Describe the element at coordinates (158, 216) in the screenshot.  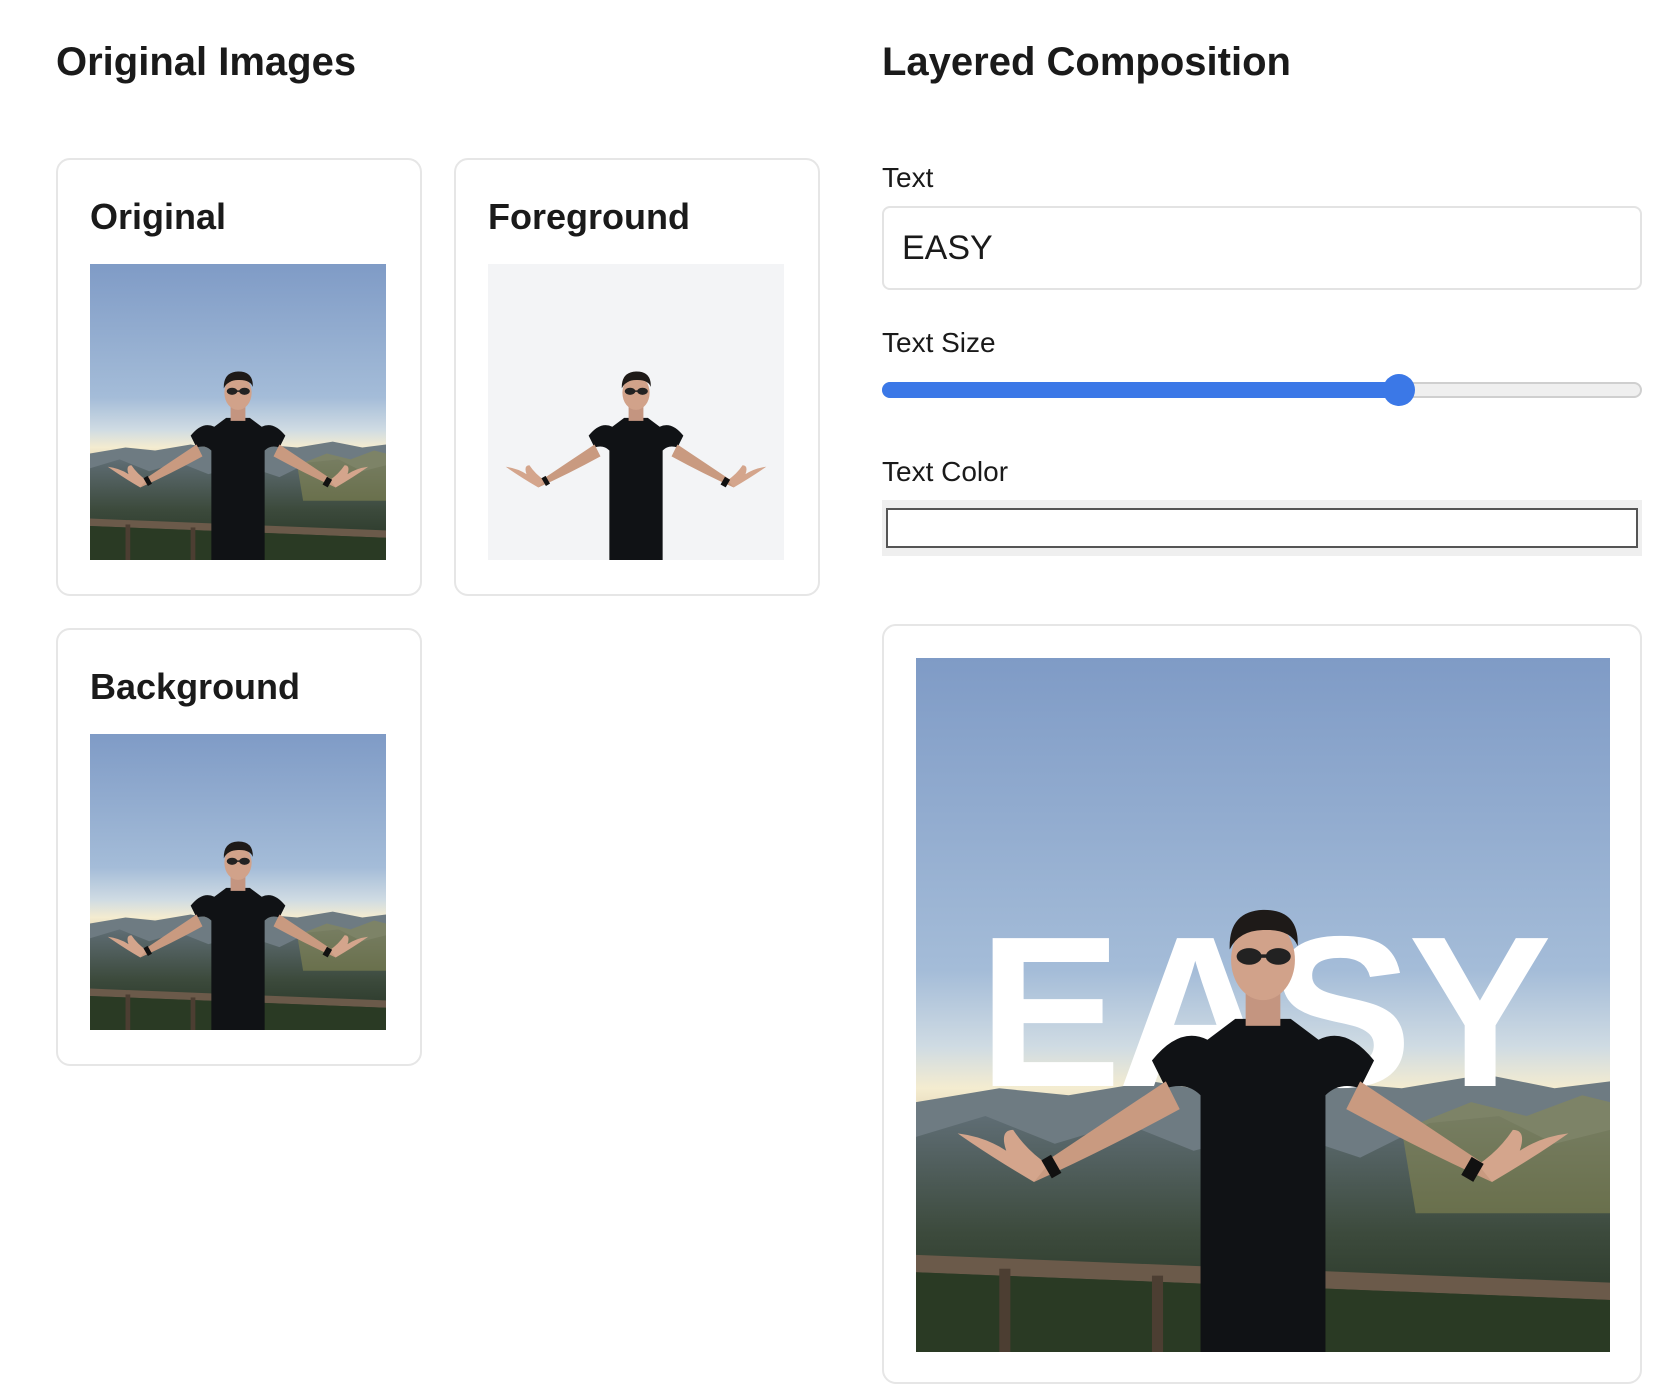
I see `original-card-title: Original` at that location.